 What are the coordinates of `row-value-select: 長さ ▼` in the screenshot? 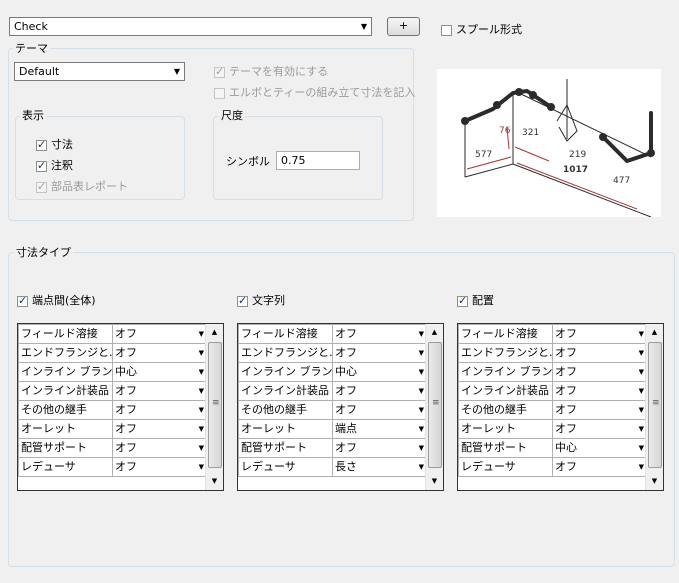 It's located at (380, 467).